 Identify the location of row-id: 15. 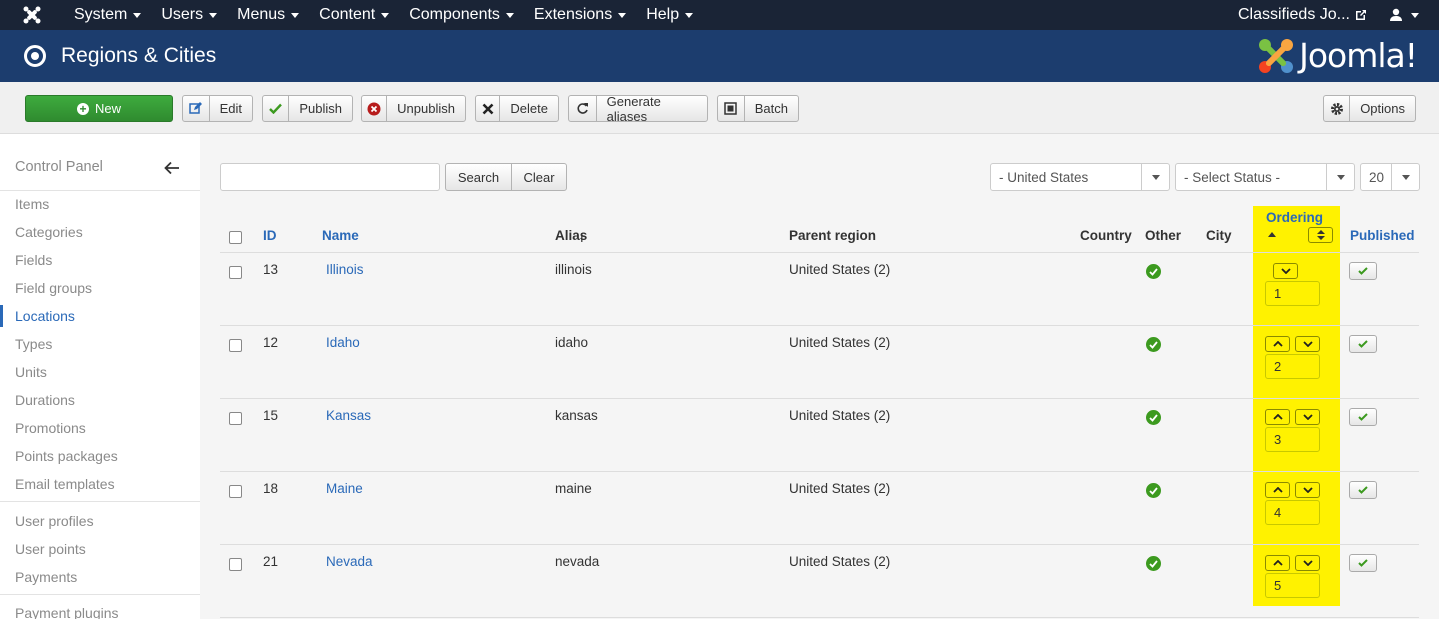
(271, 415).